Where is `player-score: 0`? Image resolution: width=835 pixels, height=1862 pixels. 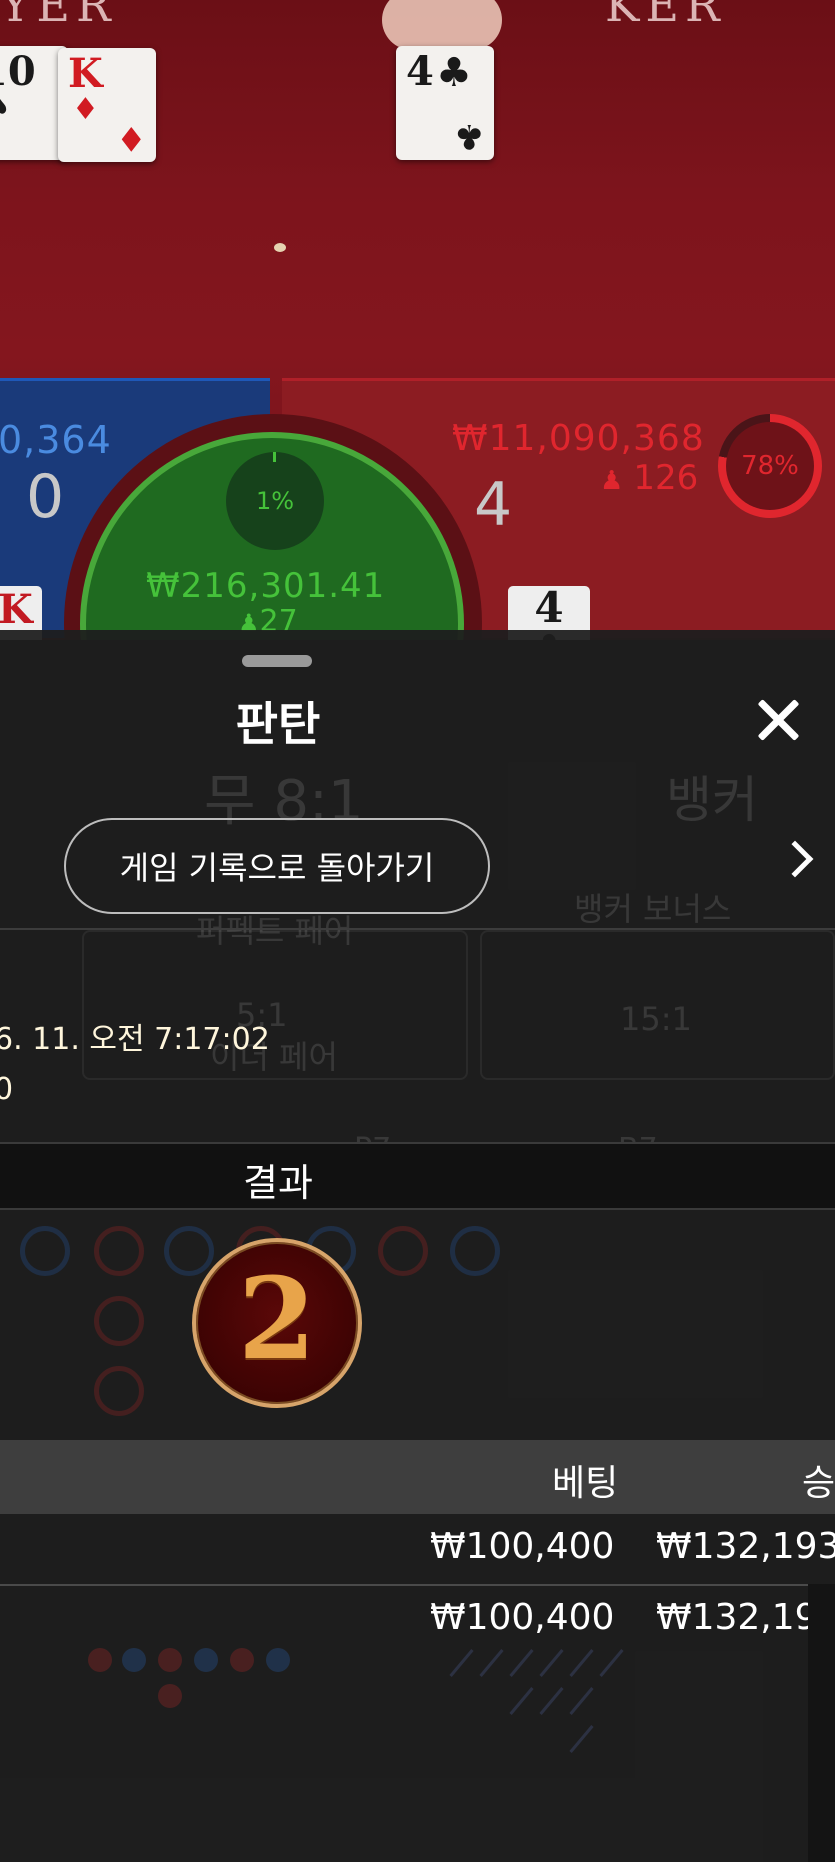
player-score: 0 is located at coordinates (45, 497).